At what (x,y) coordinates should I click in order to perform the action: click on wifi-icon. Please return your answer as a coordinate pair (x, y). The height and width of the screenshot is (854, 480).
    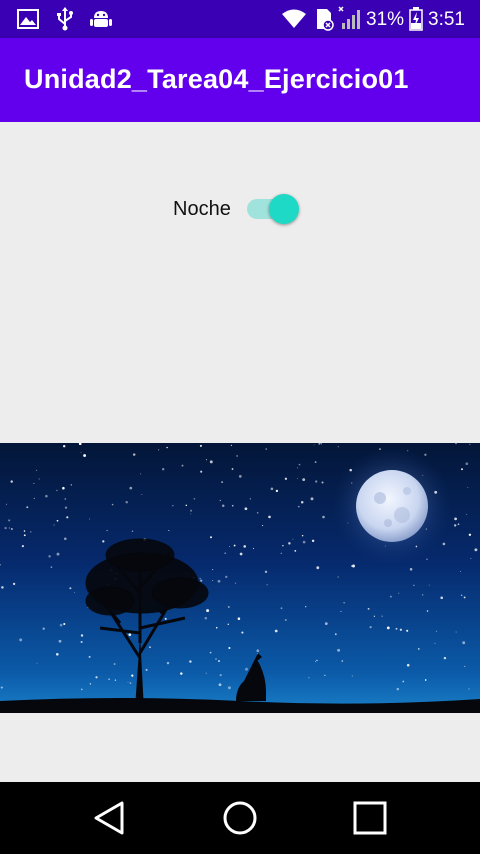
    Looking at the image, I should click on (294, 18).